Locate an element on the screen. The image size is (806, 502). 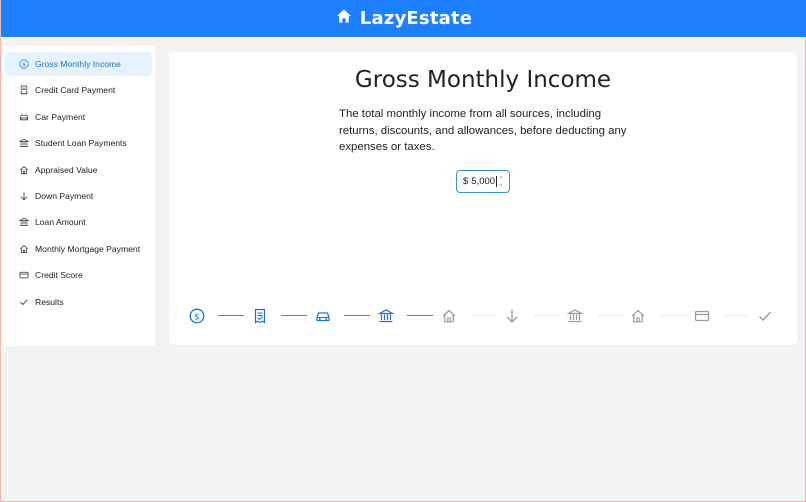
sidebar-item-label: Credit Score is located at coordinates (59, 275).